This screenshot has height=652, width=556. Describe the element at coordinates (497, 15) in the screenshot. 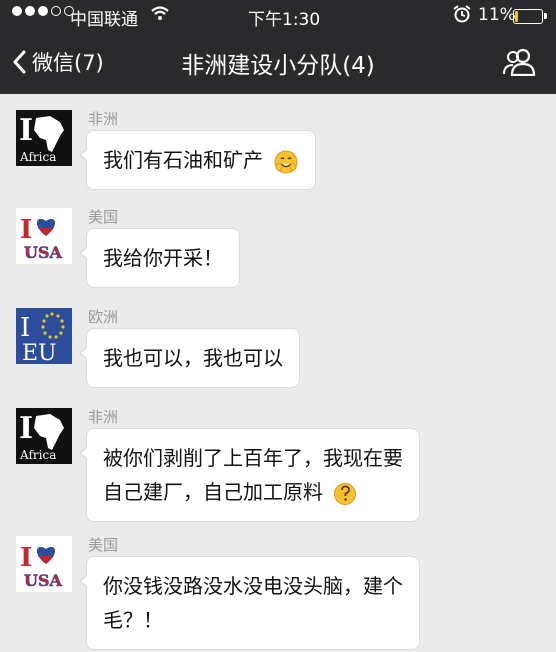

I see `battery-percent: 11%` at that location.